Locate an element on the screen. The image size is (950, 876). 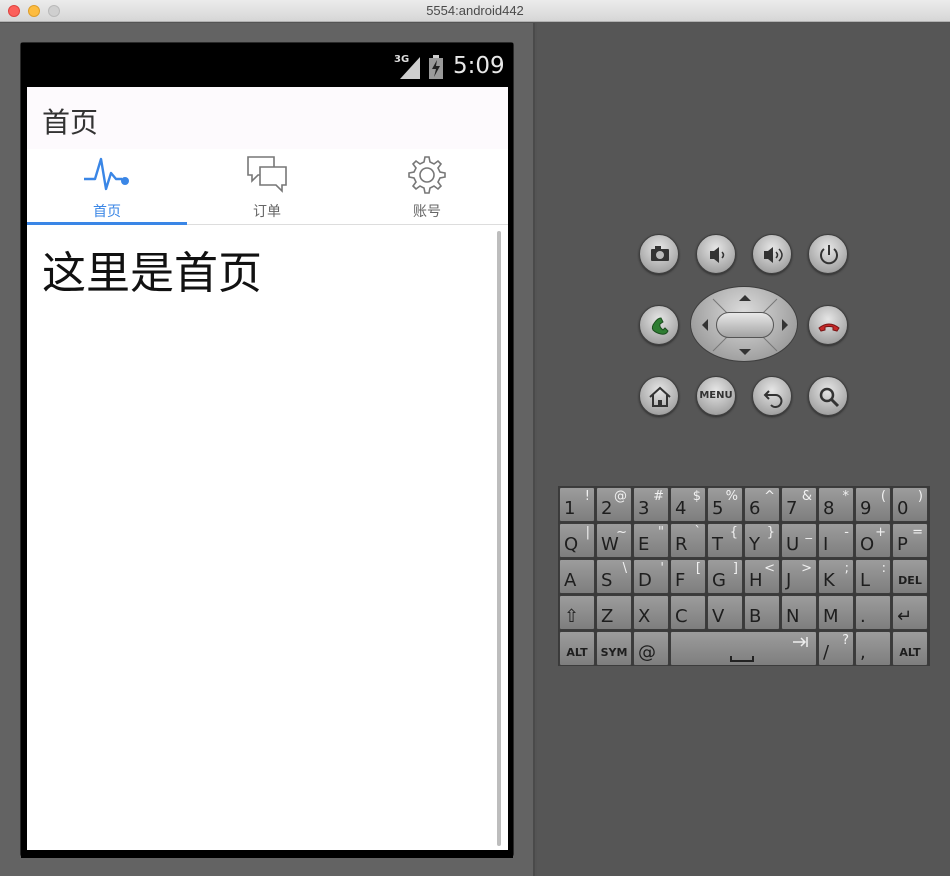
key-3: 3 # is located at coordinates (651, 504).